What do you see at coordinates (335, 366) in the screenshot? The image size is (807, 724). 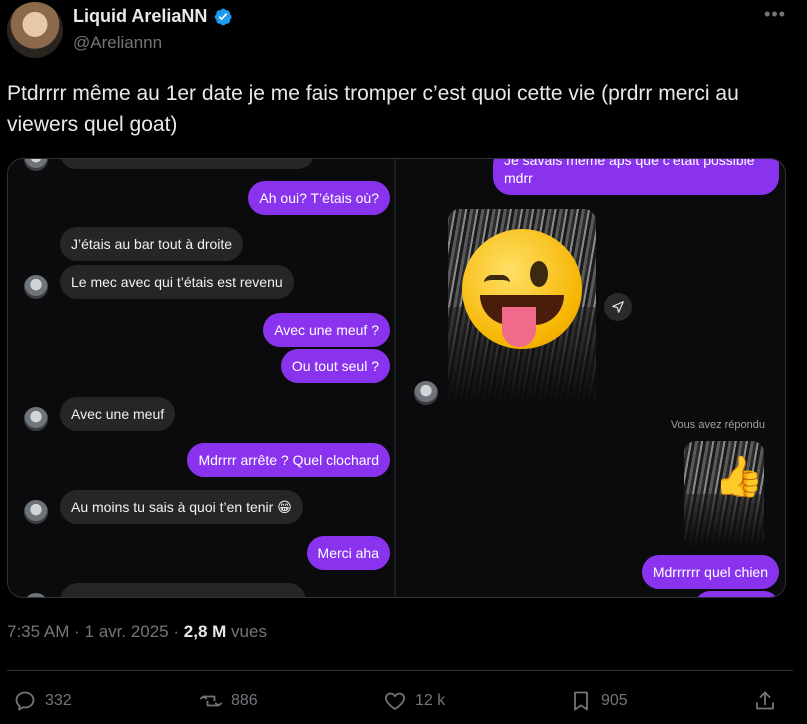 I see `message-bubble-sent: Ou tout seul ?` at bounding box center [335, 366].